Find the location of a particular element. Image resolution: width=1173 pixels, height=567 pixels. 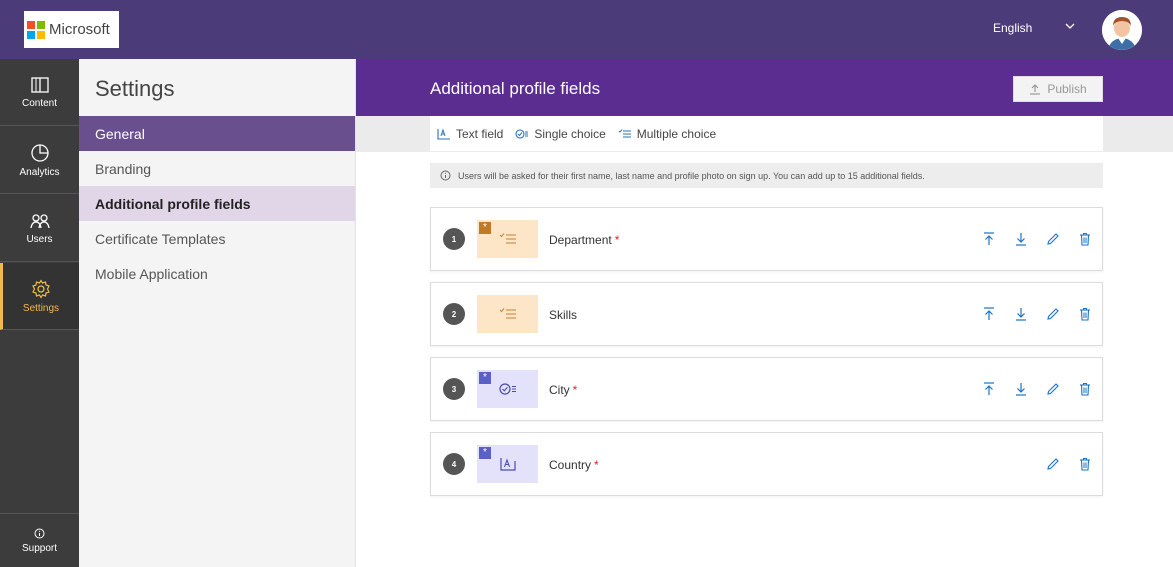

field-name: Skills is located at coordinates (563, 315).